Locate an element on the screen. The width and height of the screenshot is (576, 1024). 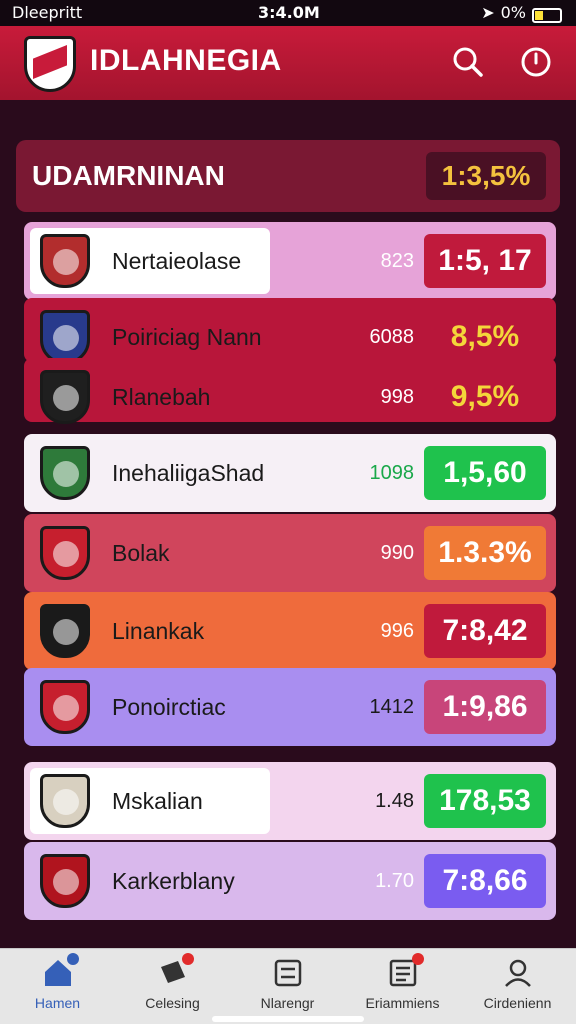
list-item: Nertaieolase 823 1:5, 17 is located at coordinates (290, 261).